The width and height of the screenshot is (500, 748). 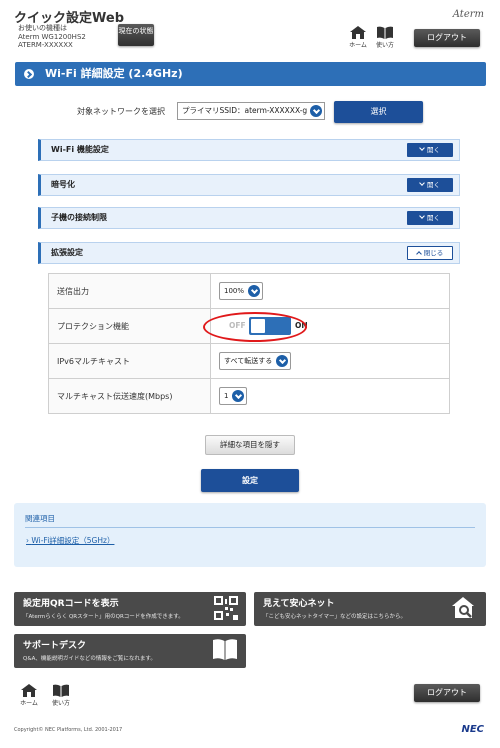 I want to click on tx-power-select: 100%, so click(x=241, y=291).